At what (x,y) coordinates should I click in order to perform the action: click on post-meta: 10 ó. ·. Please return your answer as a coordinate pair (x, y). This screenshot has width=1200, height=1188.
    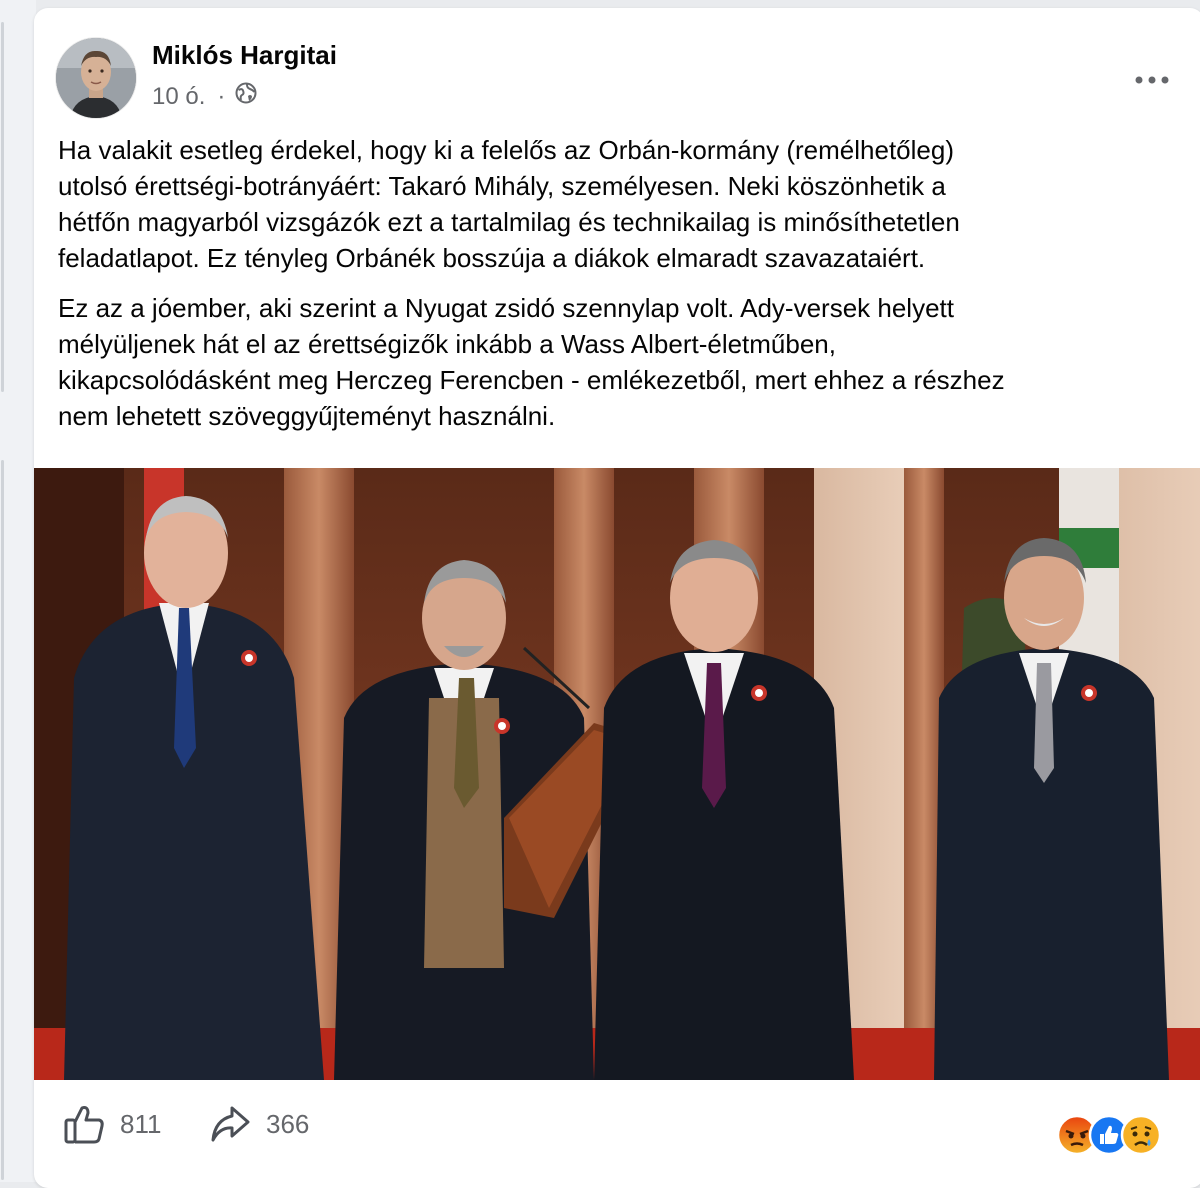
    Looking at the image, I should click on (204, 96).